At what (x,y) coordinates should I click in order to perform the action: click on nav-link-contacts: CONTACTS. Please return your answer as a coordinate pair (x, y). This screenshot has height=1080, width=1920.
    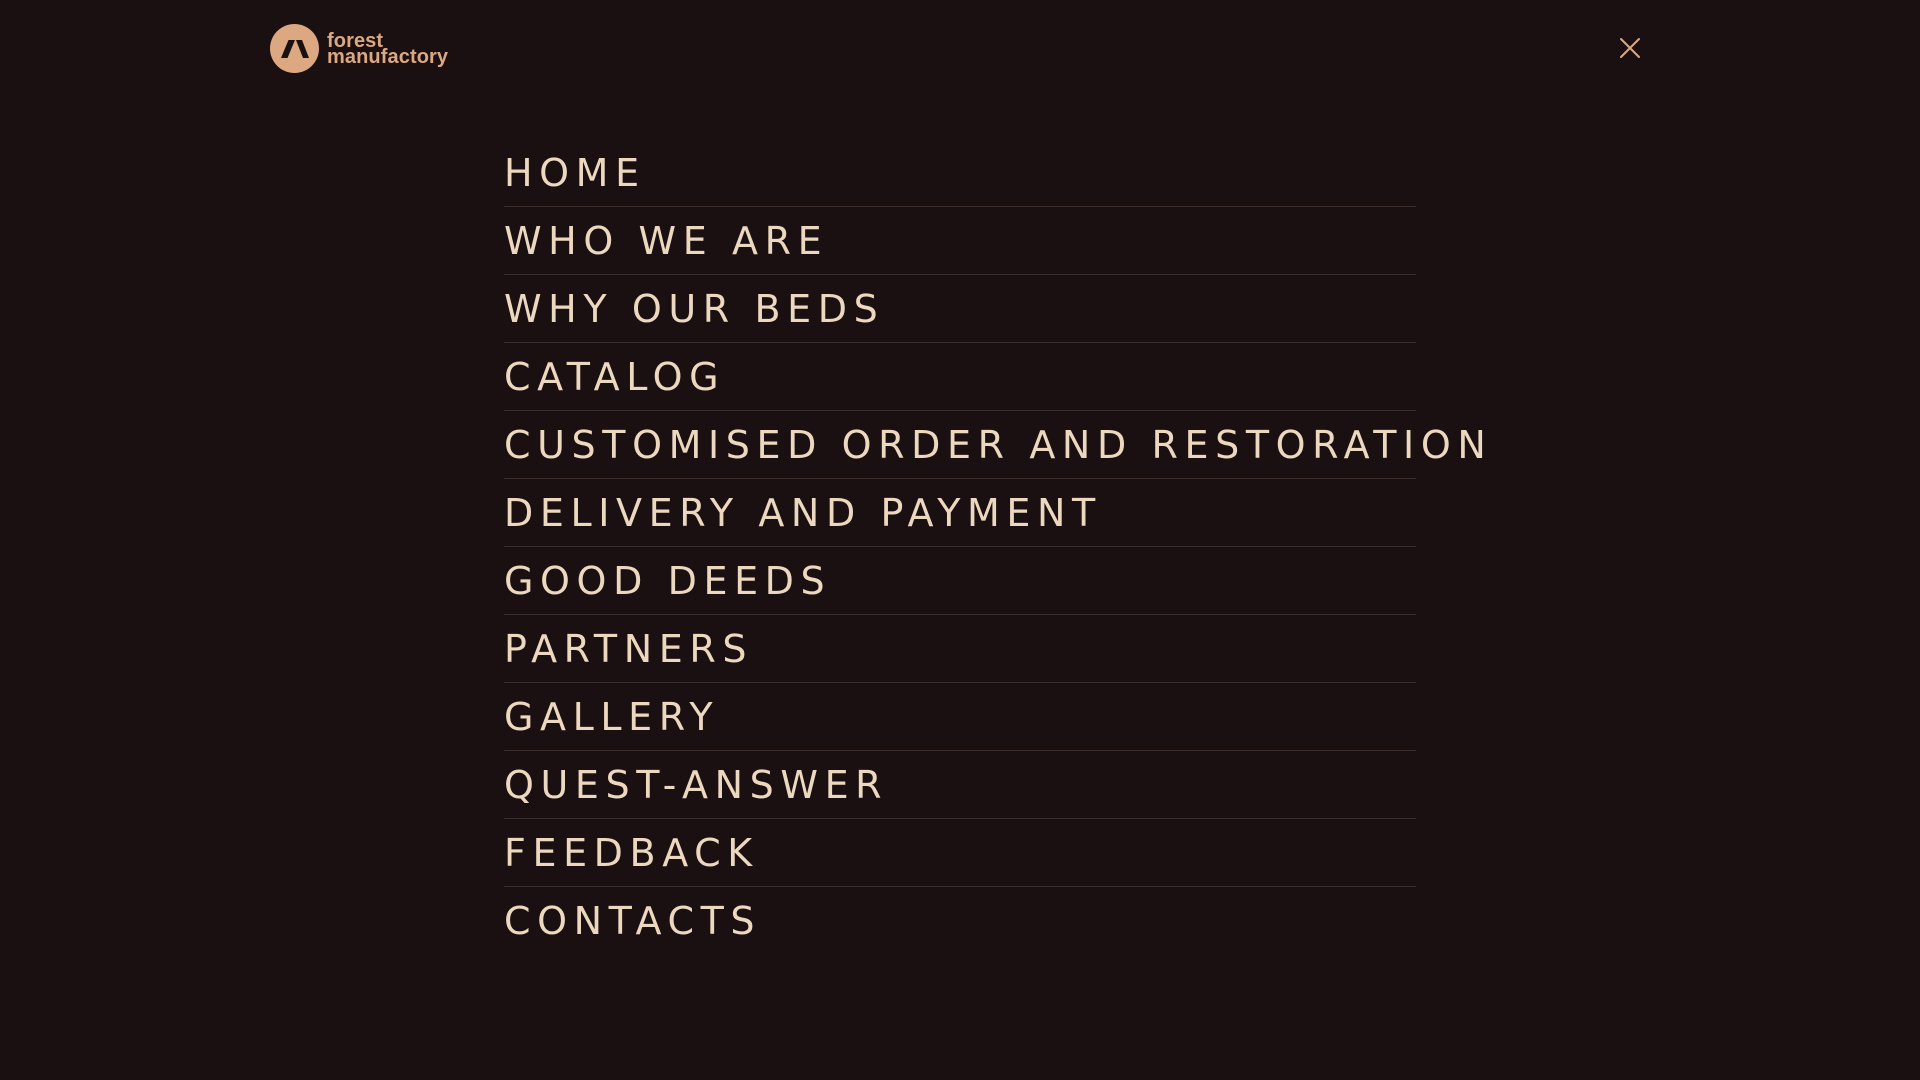
    Looking at the image, I should click on (632, 921).